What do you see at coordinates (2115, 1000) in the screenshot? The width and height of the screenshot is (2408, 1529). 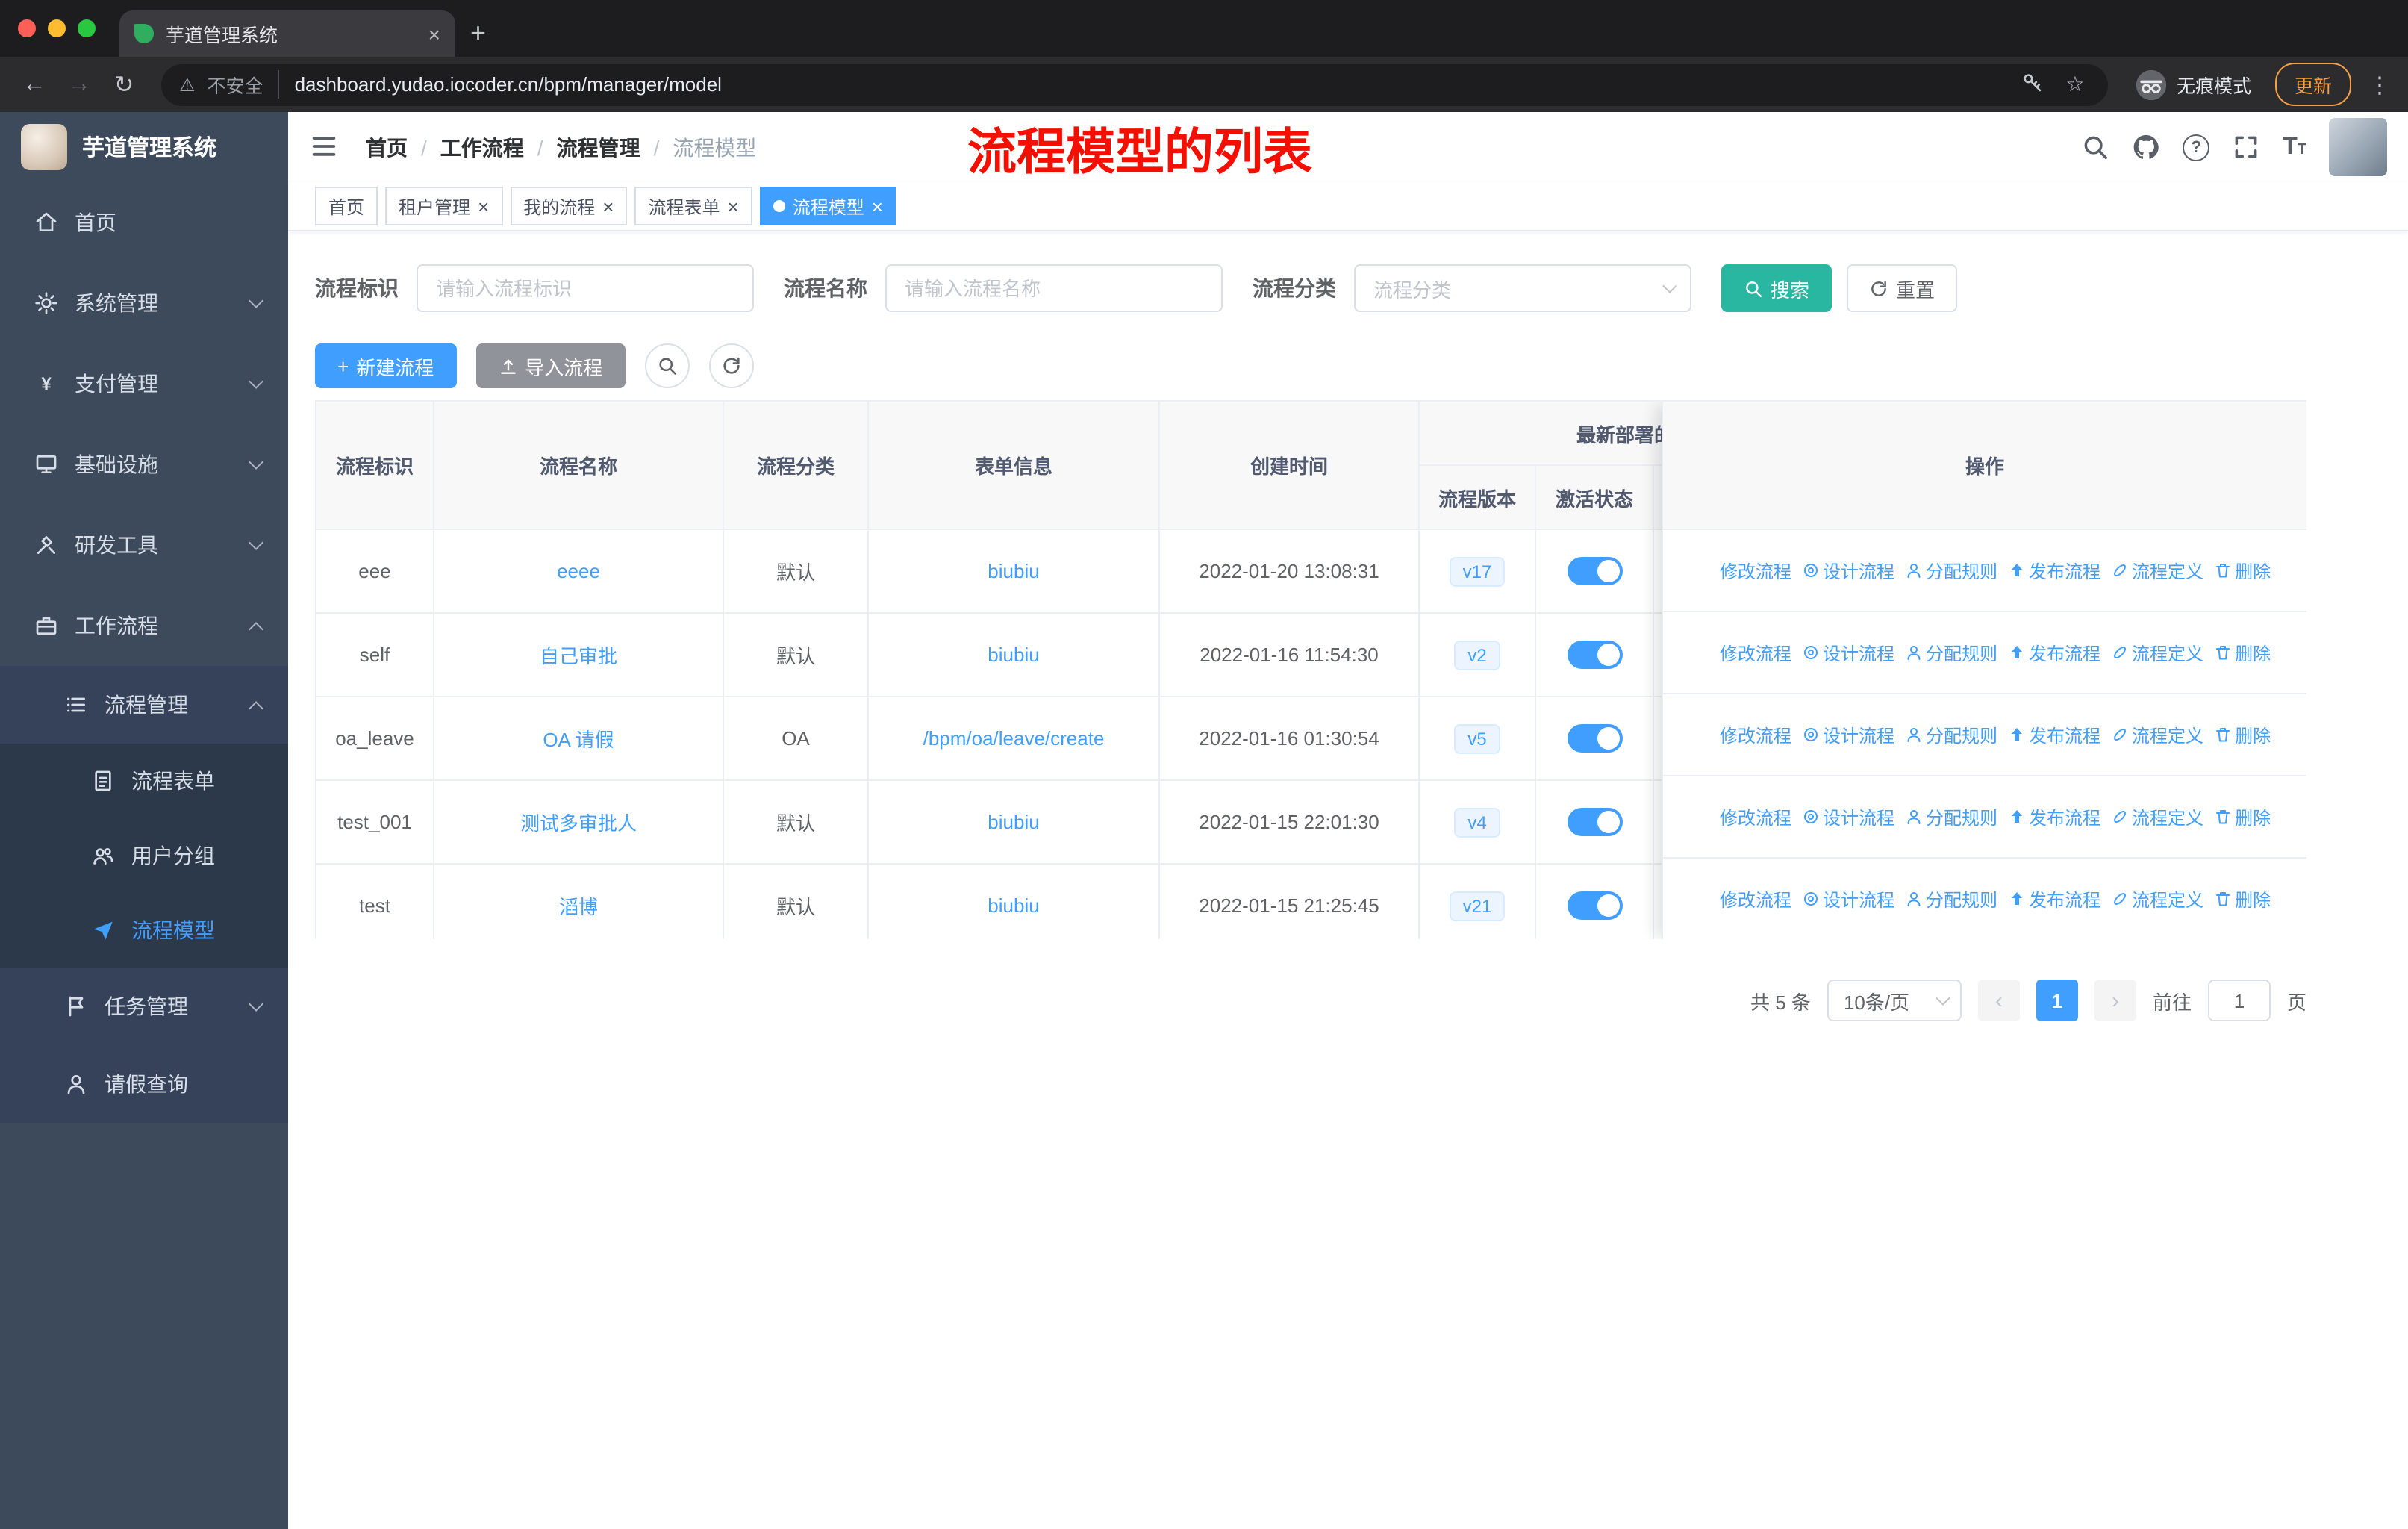 I see `next-page-button: ›` at bounding box center [2115, 1000].